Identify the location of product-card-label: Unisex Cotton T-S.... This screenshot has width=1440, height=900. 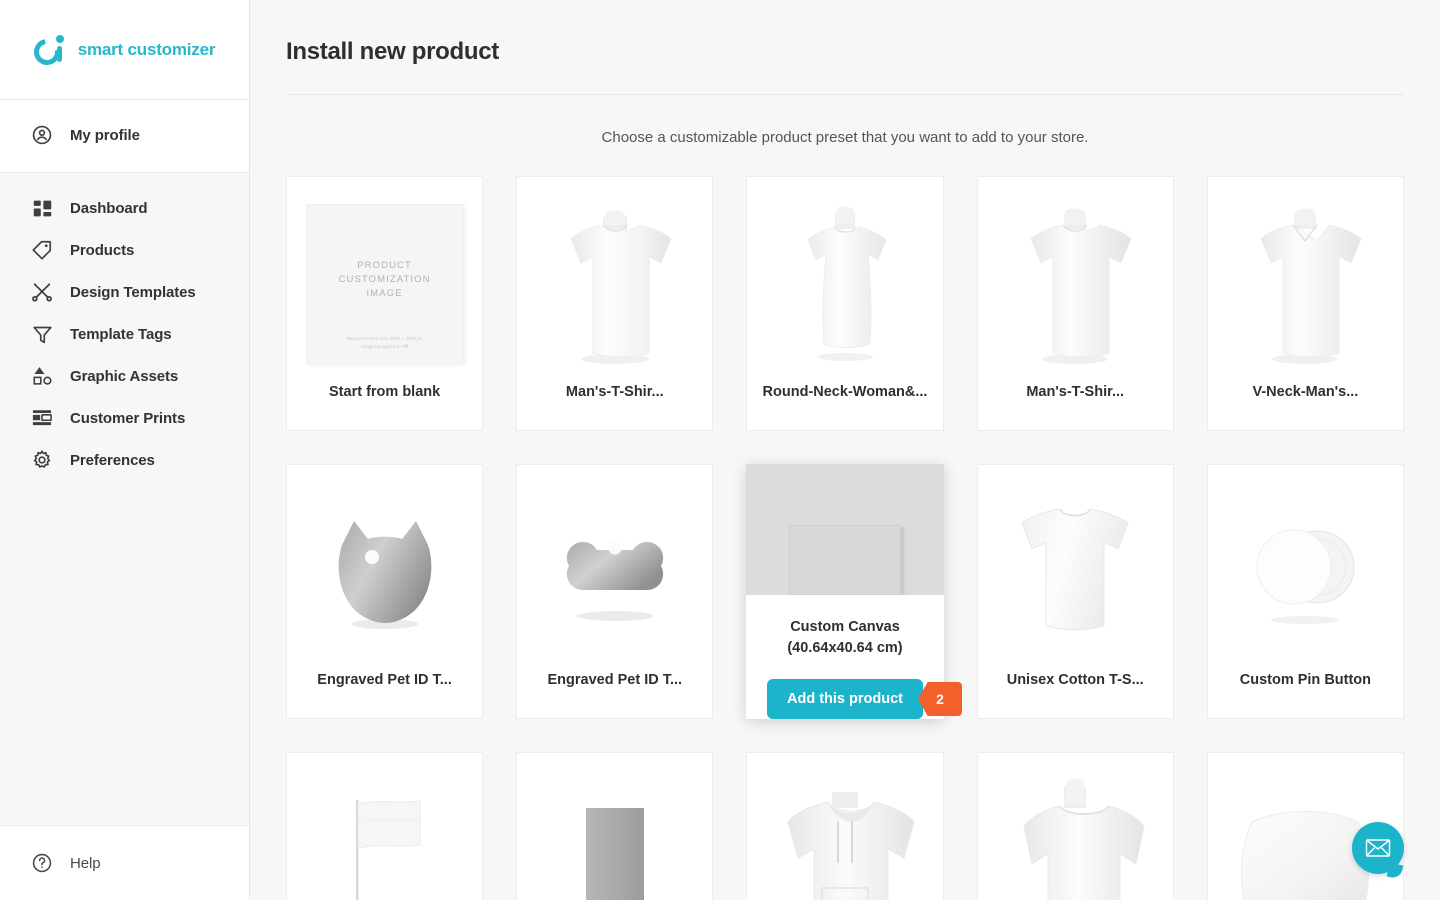
(1075, 680).